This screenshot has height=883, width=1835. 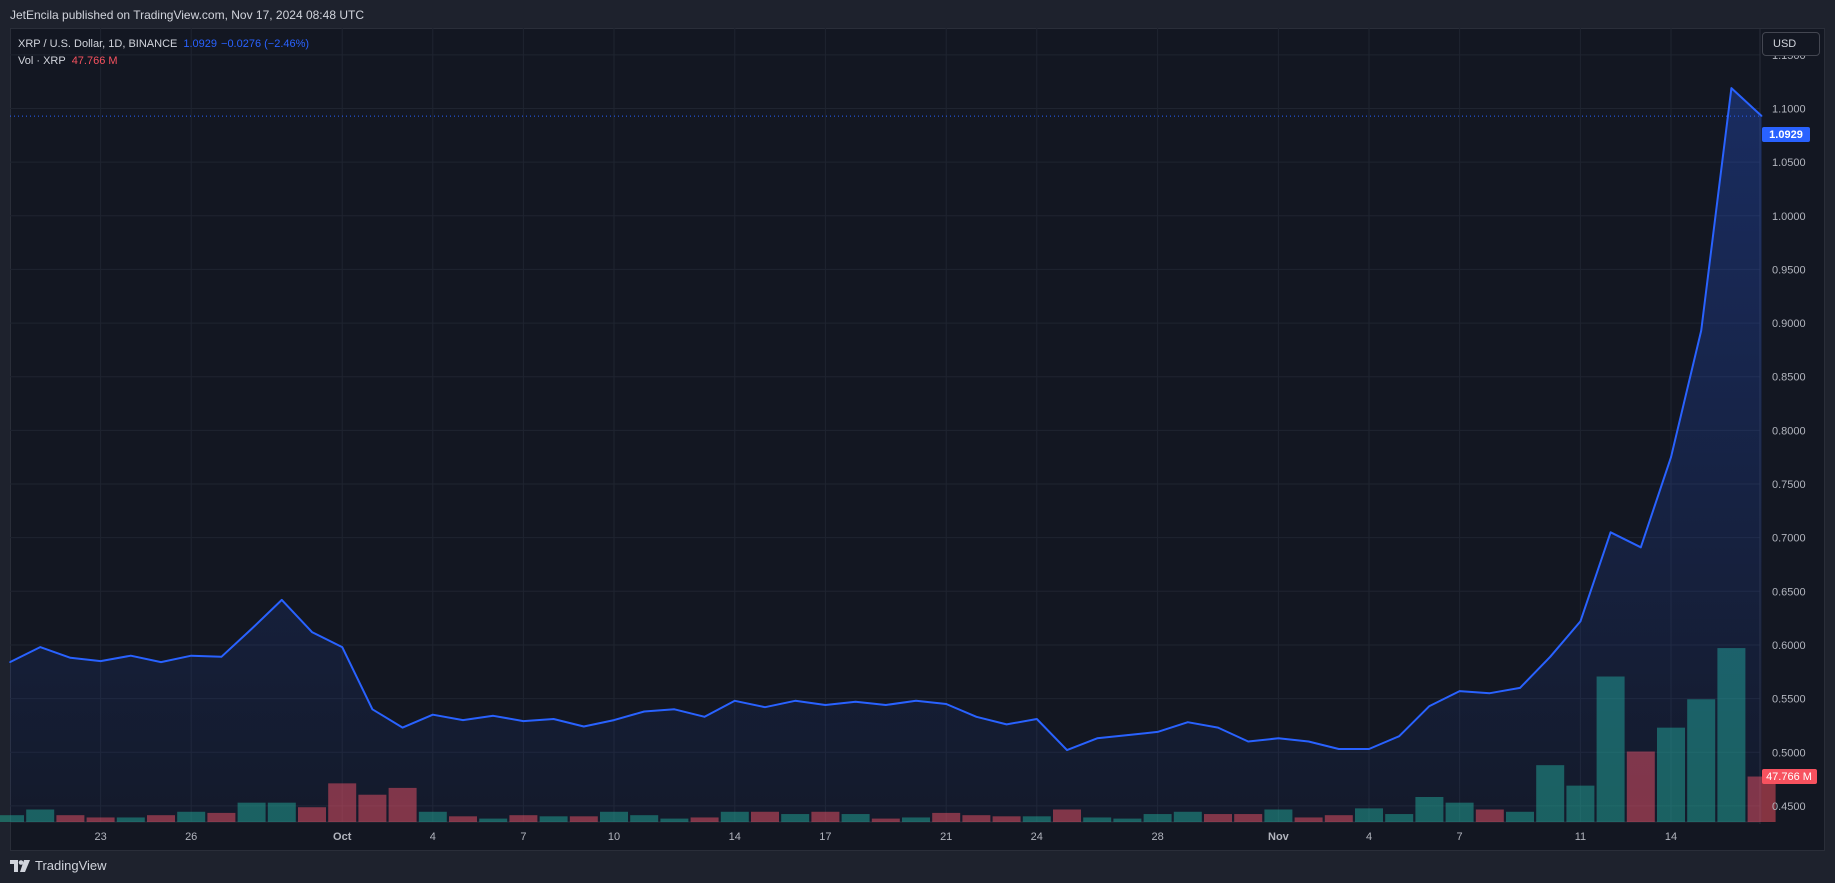 I want to click on y-tick-label: 0.6500, so click(x=1789, y=592).